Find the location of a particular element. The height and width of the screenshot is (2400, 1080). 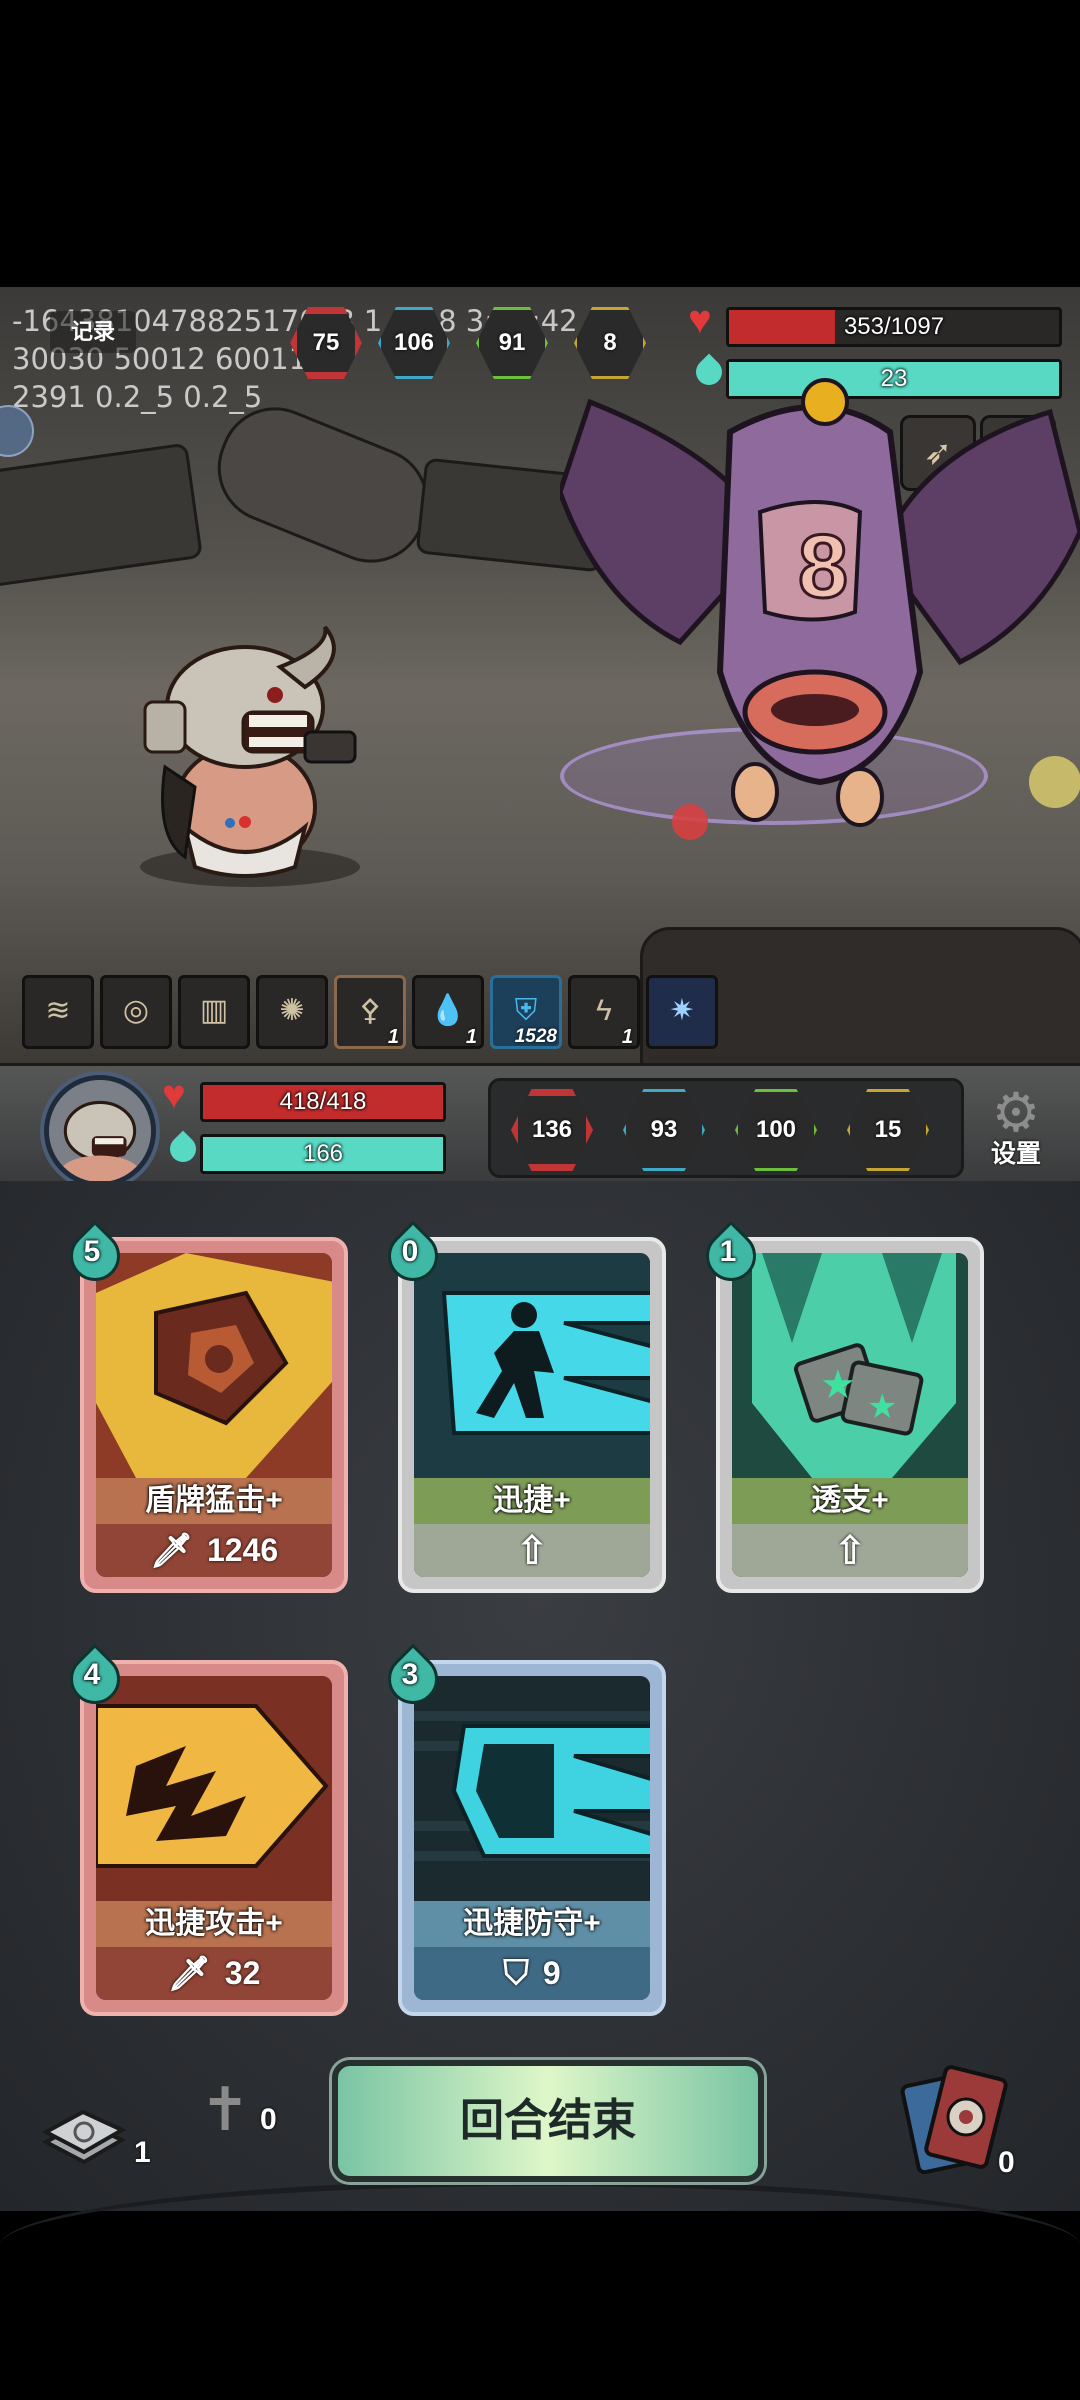

wisdom-icon: 93 is located at coordinates (664, 1130).